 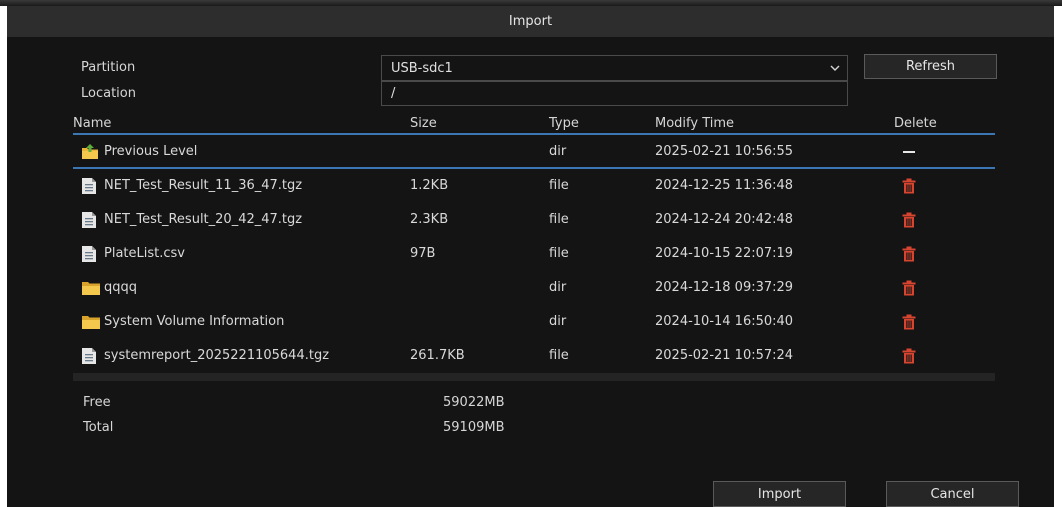 I want to click on refresh-button-label: Refresh, so click(x=930, y=66).